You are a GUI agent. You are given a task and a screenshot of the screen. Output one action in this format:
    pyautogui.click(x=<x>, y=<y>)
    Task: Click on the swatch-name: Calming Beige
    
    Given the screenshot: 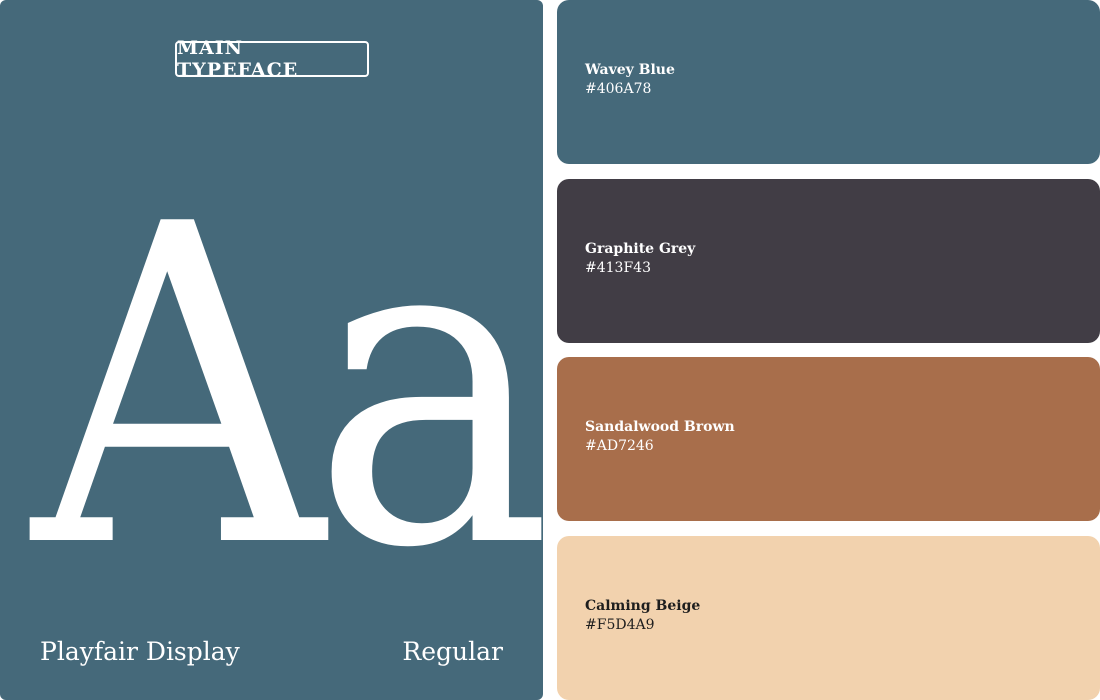 What is the action you would take?
    pyautogui.click(x=643, y=606)
    